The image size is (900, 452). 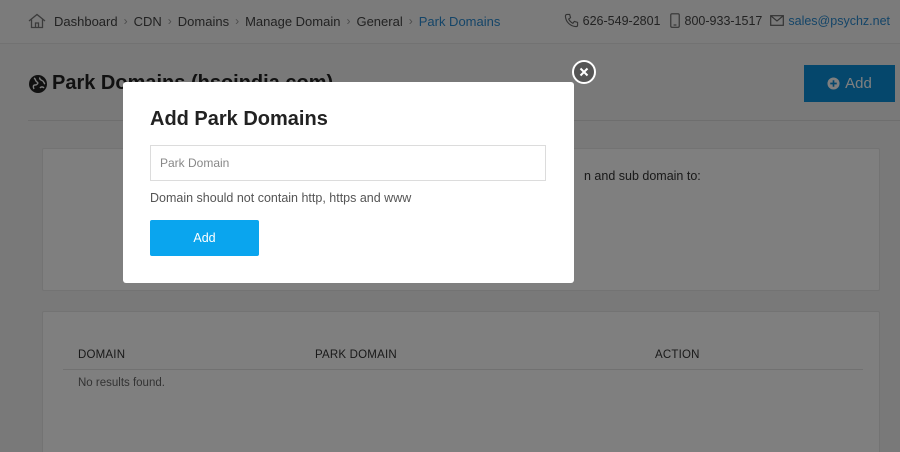 What do you see at coordinates (239, 119) in the screenshot?
I see `modal-title: Add Park Domains` at bounding box center [239, 119].